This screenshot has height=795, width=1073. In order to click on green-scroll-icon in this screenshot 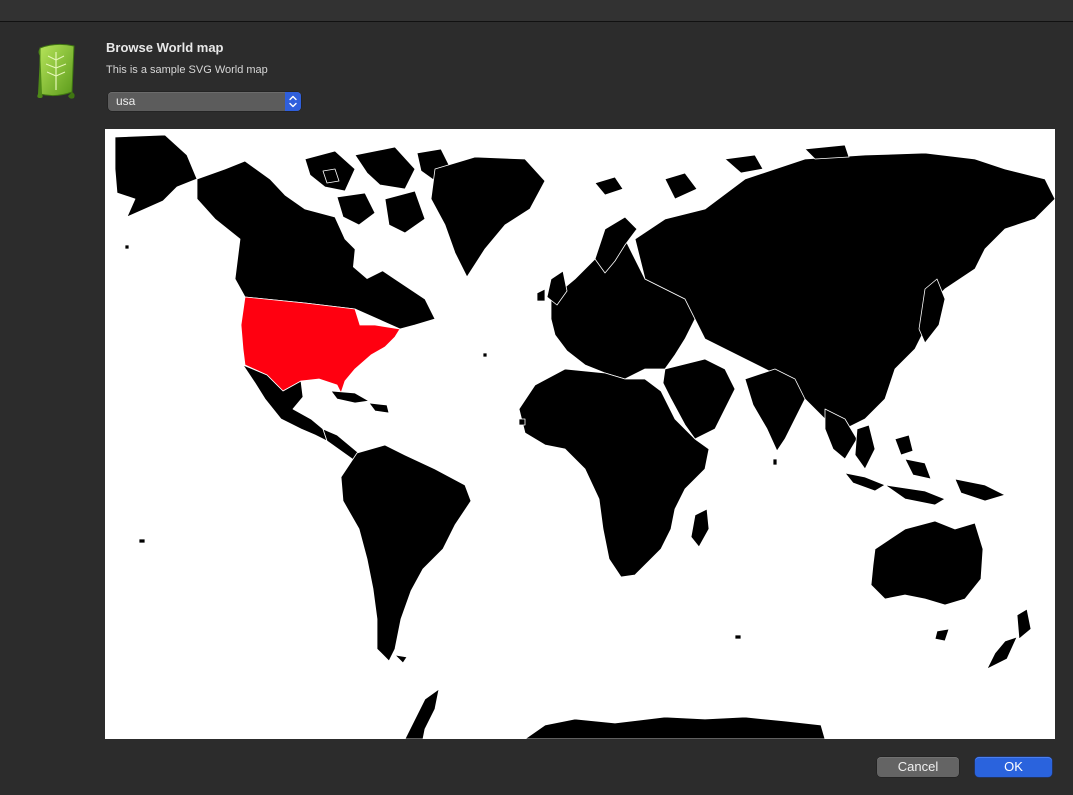, I will do `click(56, 71)`.